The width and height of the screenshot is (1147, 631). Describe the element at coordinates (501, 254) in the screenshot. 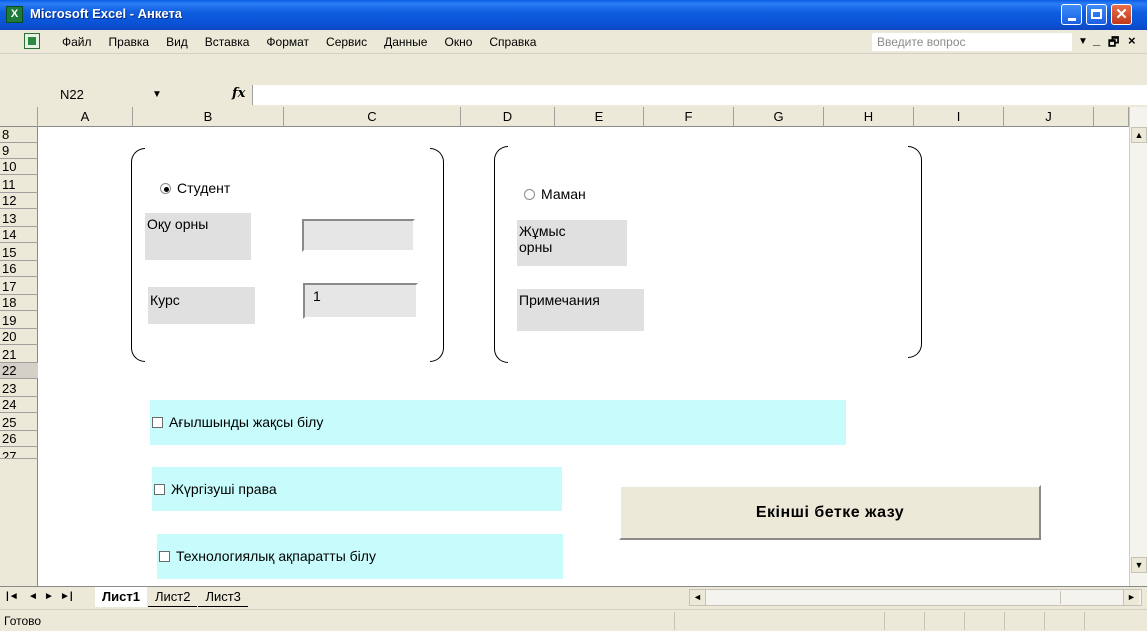

I see `specialist-group-left-bracket` at that location.